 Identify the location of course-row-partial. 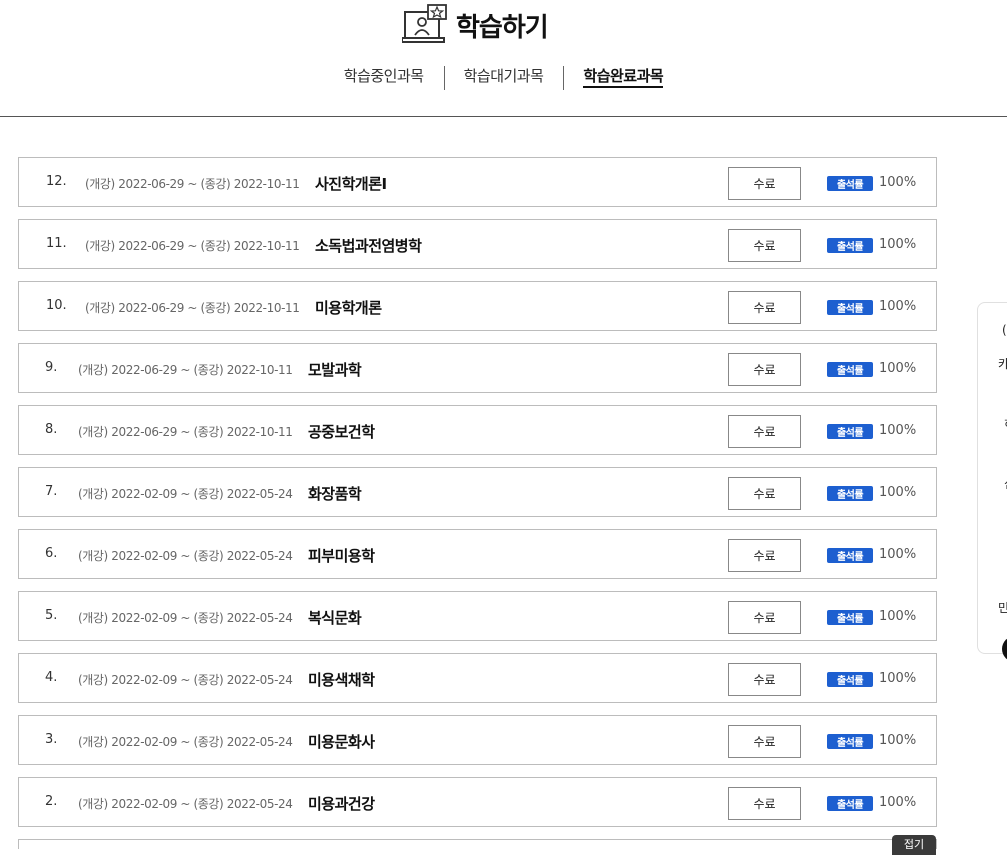
(477, 844).